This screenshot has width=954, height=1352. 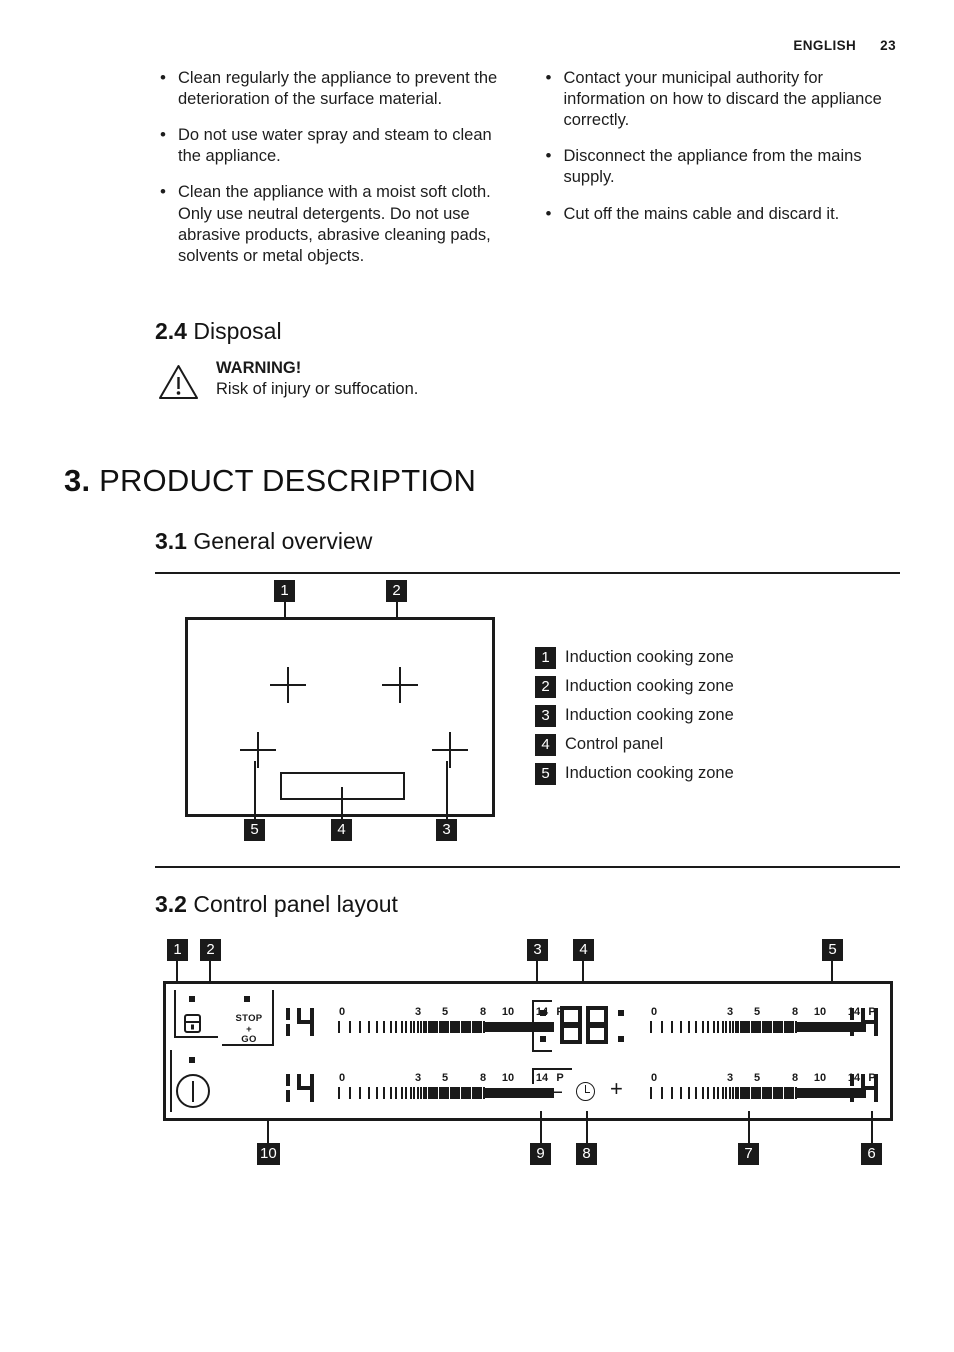 I want to click on callout-tag-6: 6, so click(x=871, y=1154).